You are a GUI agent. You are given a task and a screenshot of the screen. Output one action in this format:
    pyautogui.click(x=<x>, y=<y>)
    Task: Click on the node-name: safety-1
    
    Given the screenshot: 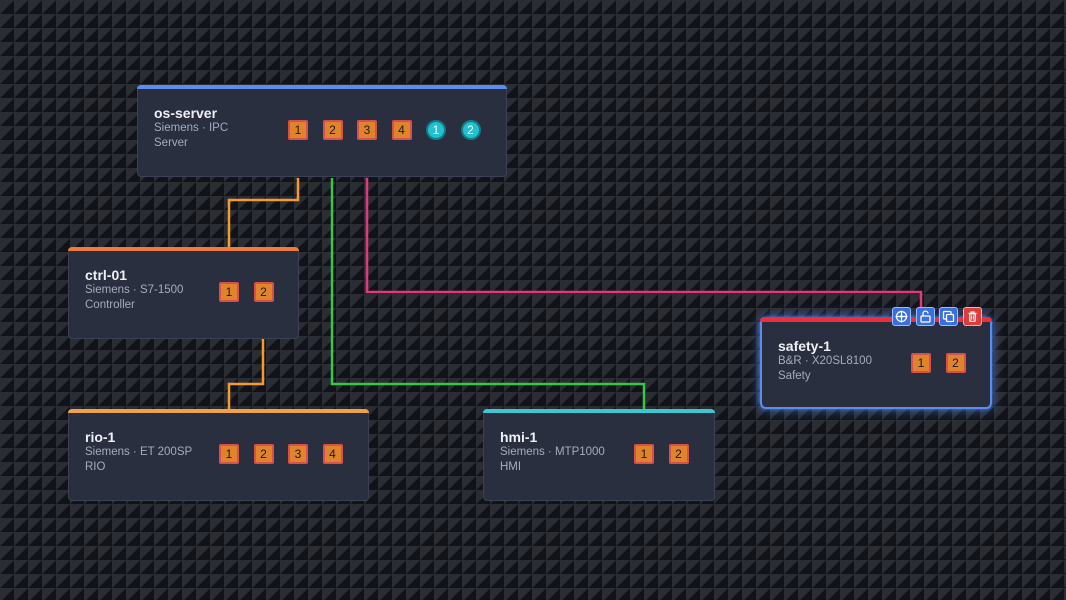 What is the action you would take?
    pyautogui.click(x=804, y=346)
    